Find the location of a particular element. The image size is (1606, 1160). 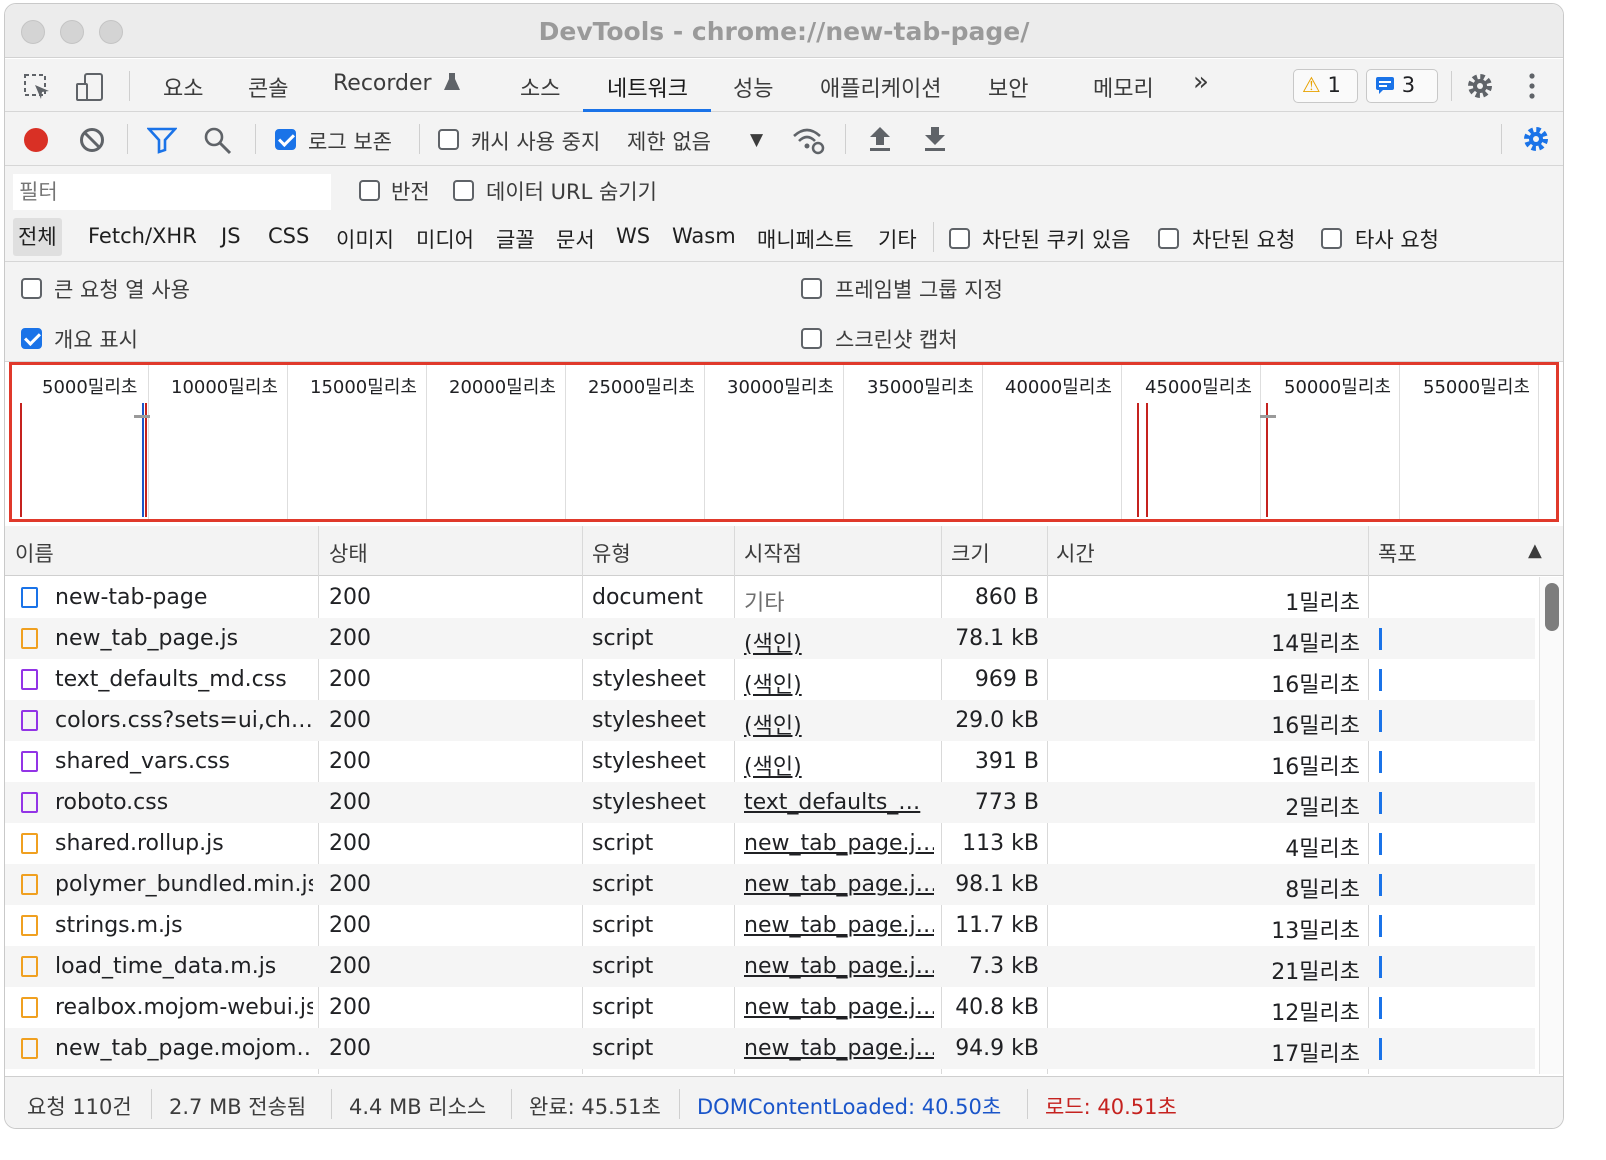

disable-cache-label: 캐시 사용 중지 is located at coordinates (536, 142).